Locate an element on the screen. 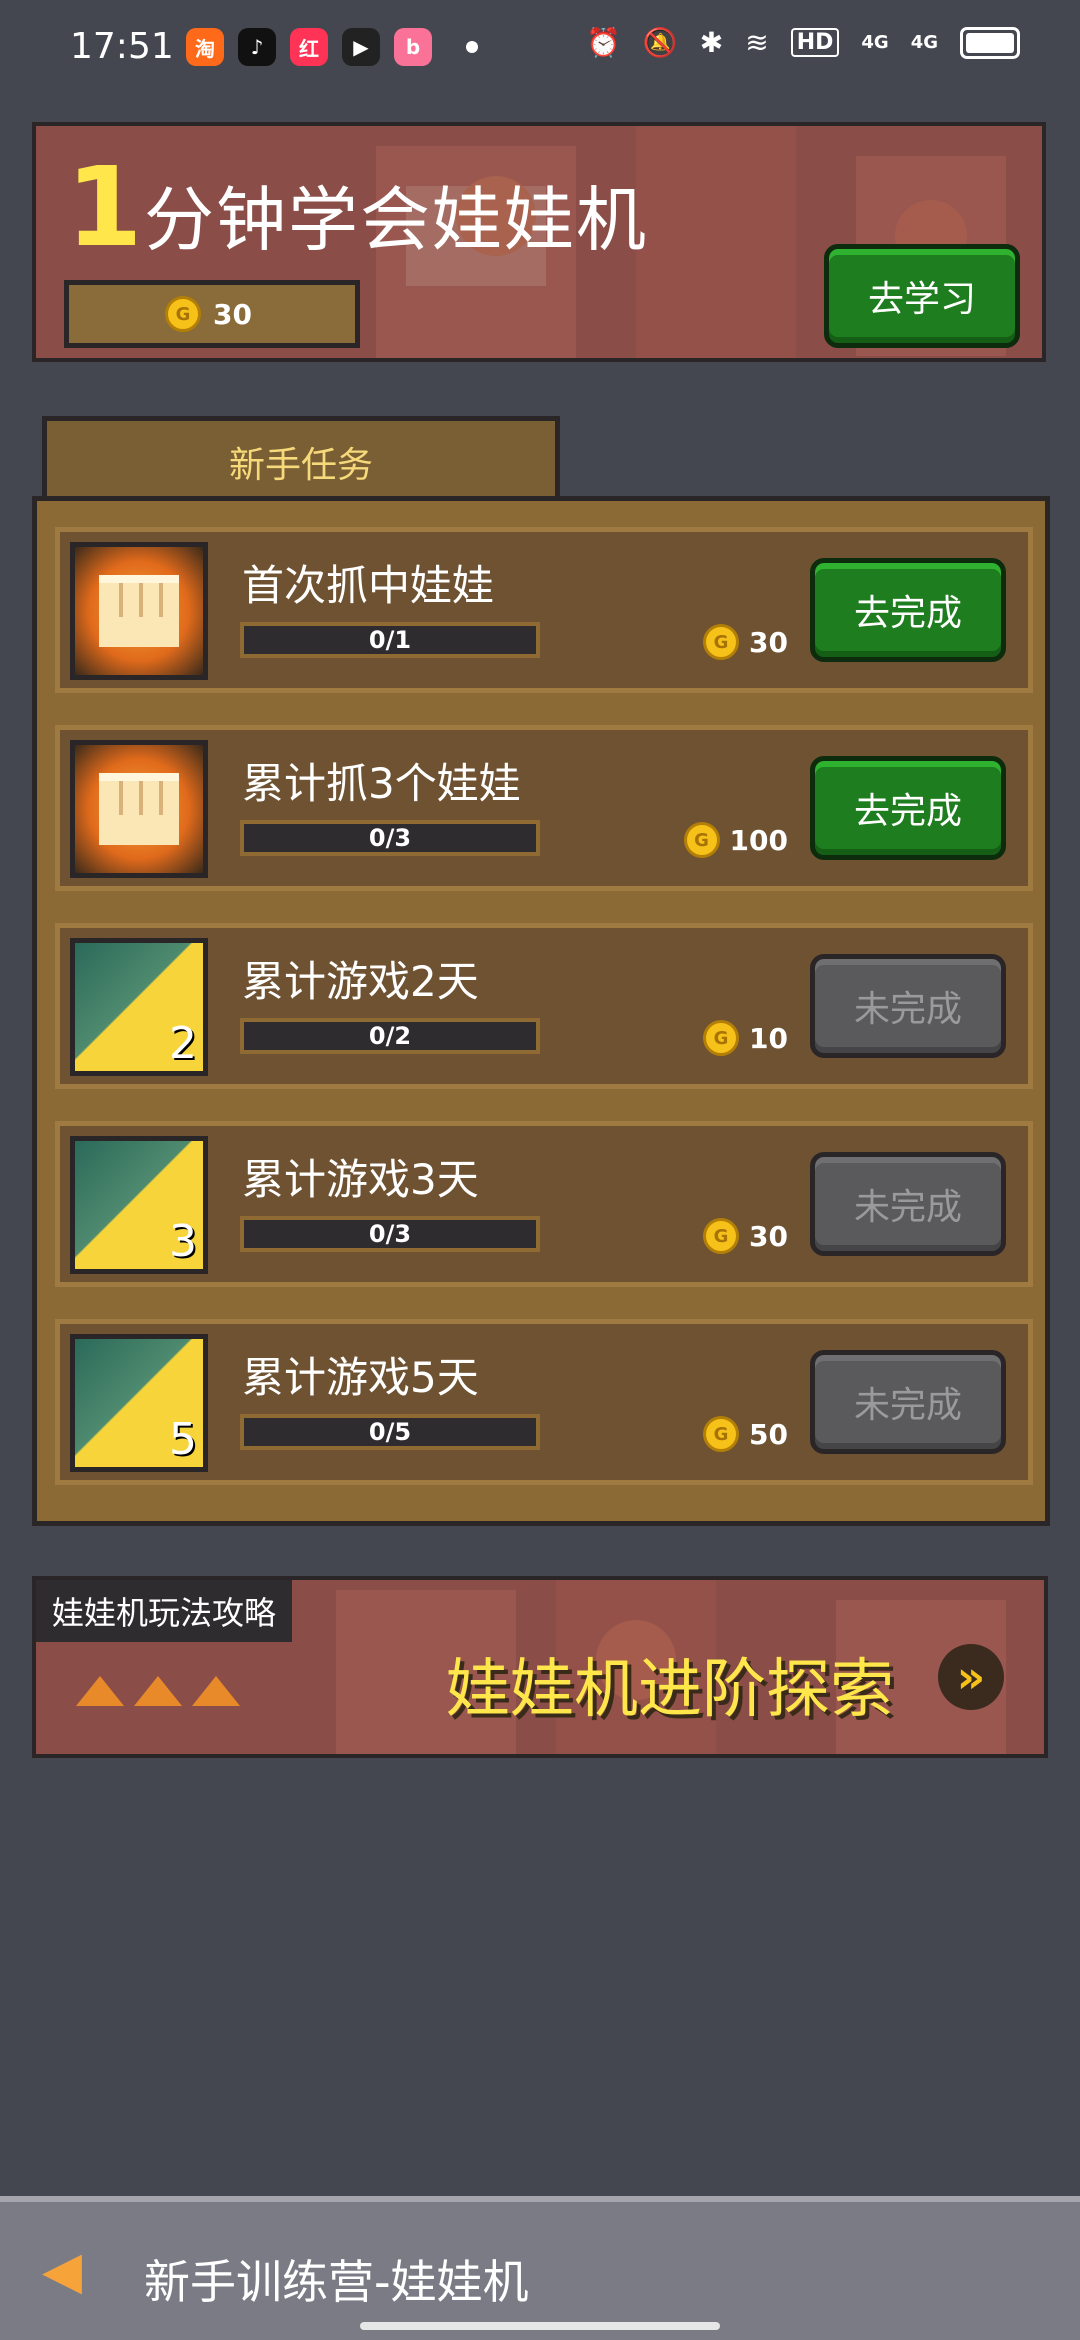  page-title: 新手训练营-娃娃机 is located at coordinates (336, 2282).